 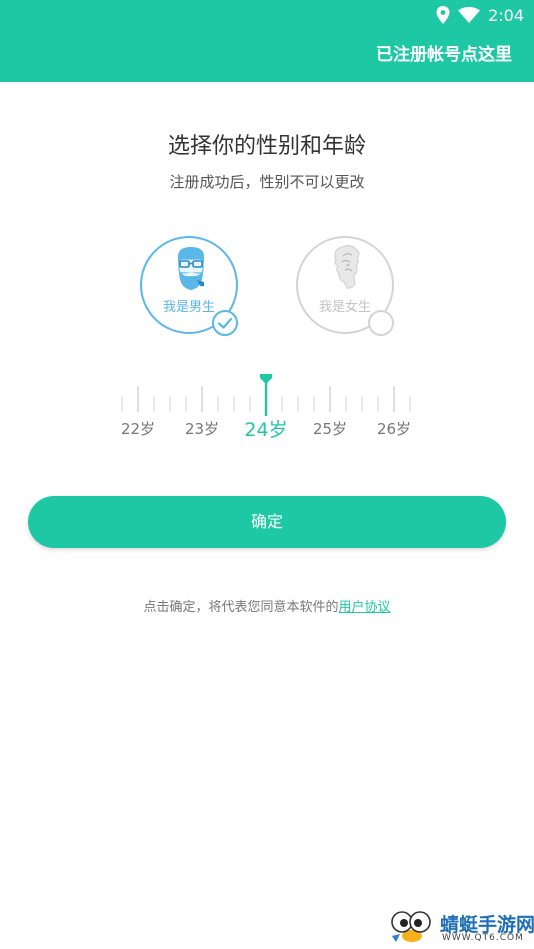 What do you see at coordinates (381, 323) in the screenshot?
I see `female-unselected-radio` at bounding box center [381, 323].